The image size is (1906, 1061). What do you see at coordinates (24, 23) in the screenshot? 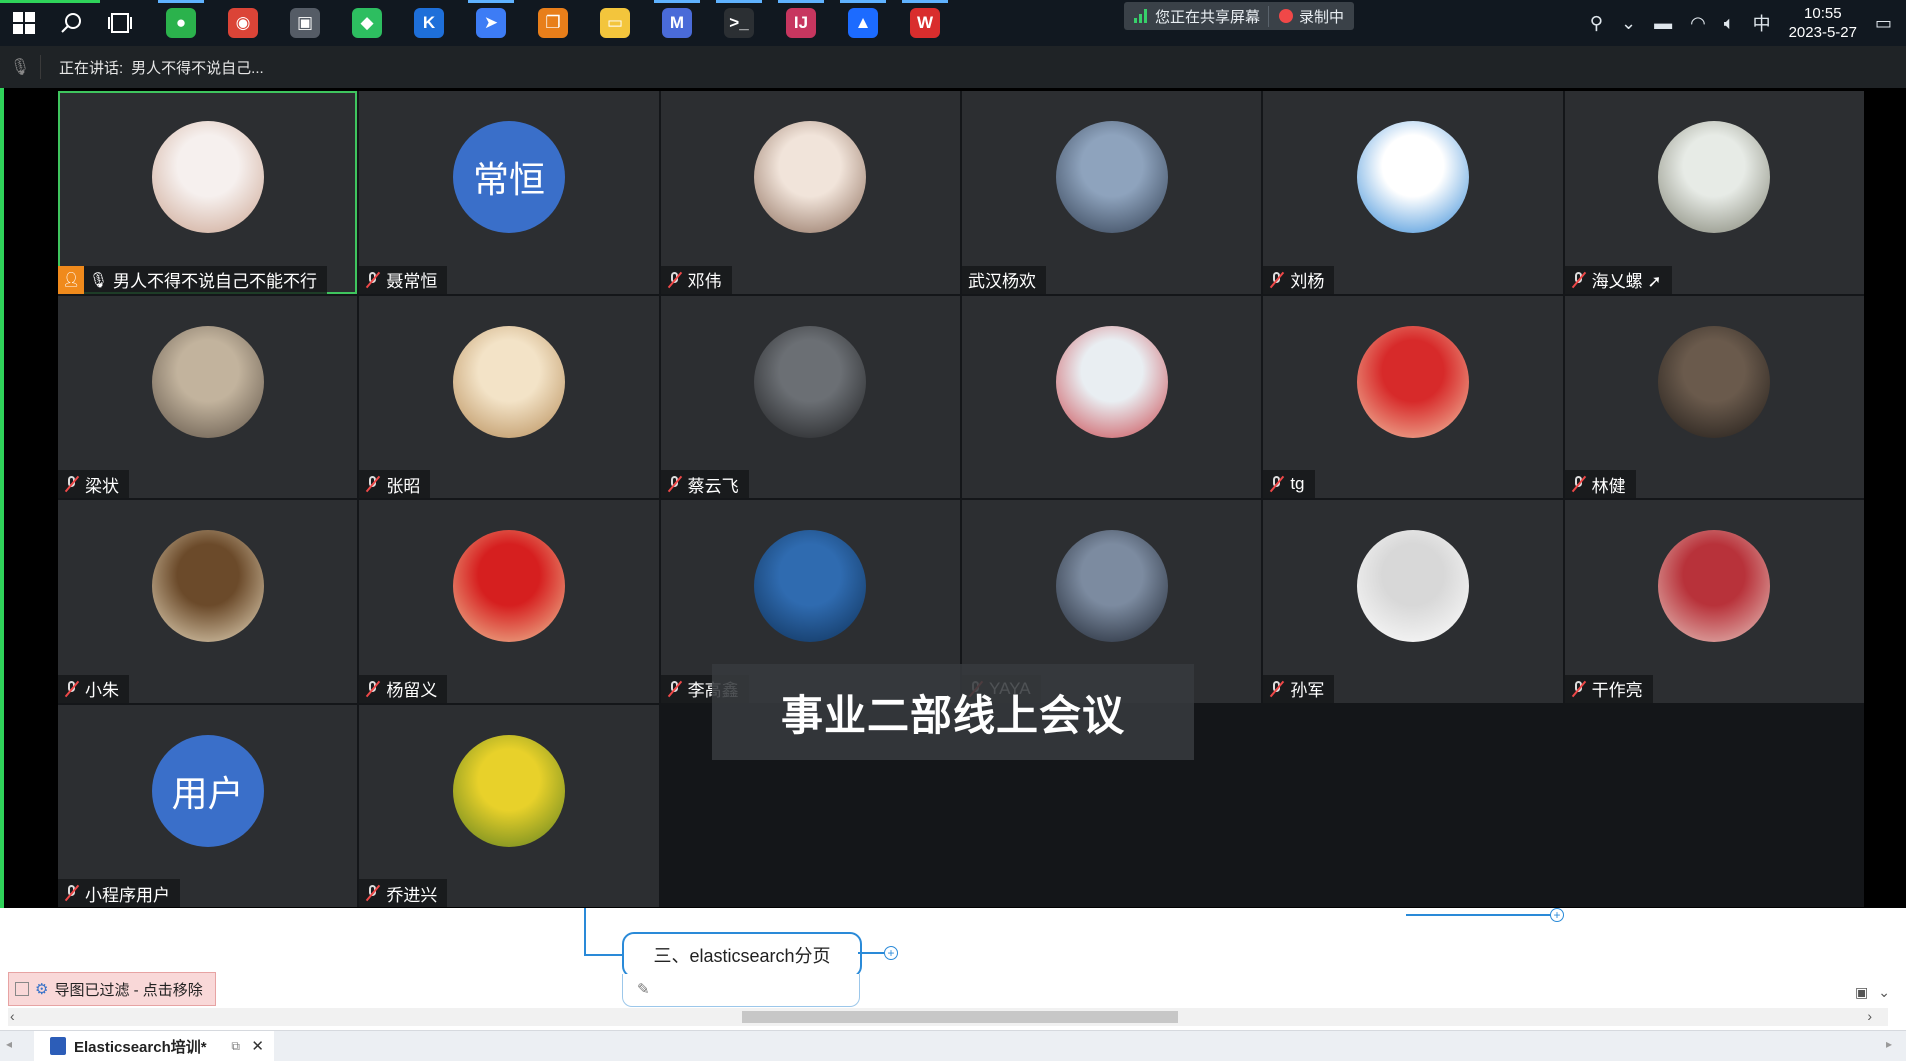
I see `start-icon` at bounding box center [24, 23].